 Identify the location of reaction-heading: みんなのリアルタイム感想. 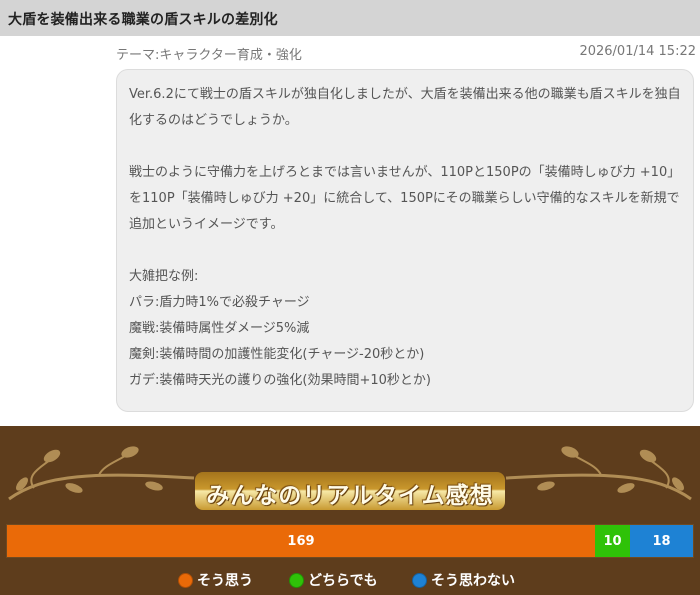
(350, 491).